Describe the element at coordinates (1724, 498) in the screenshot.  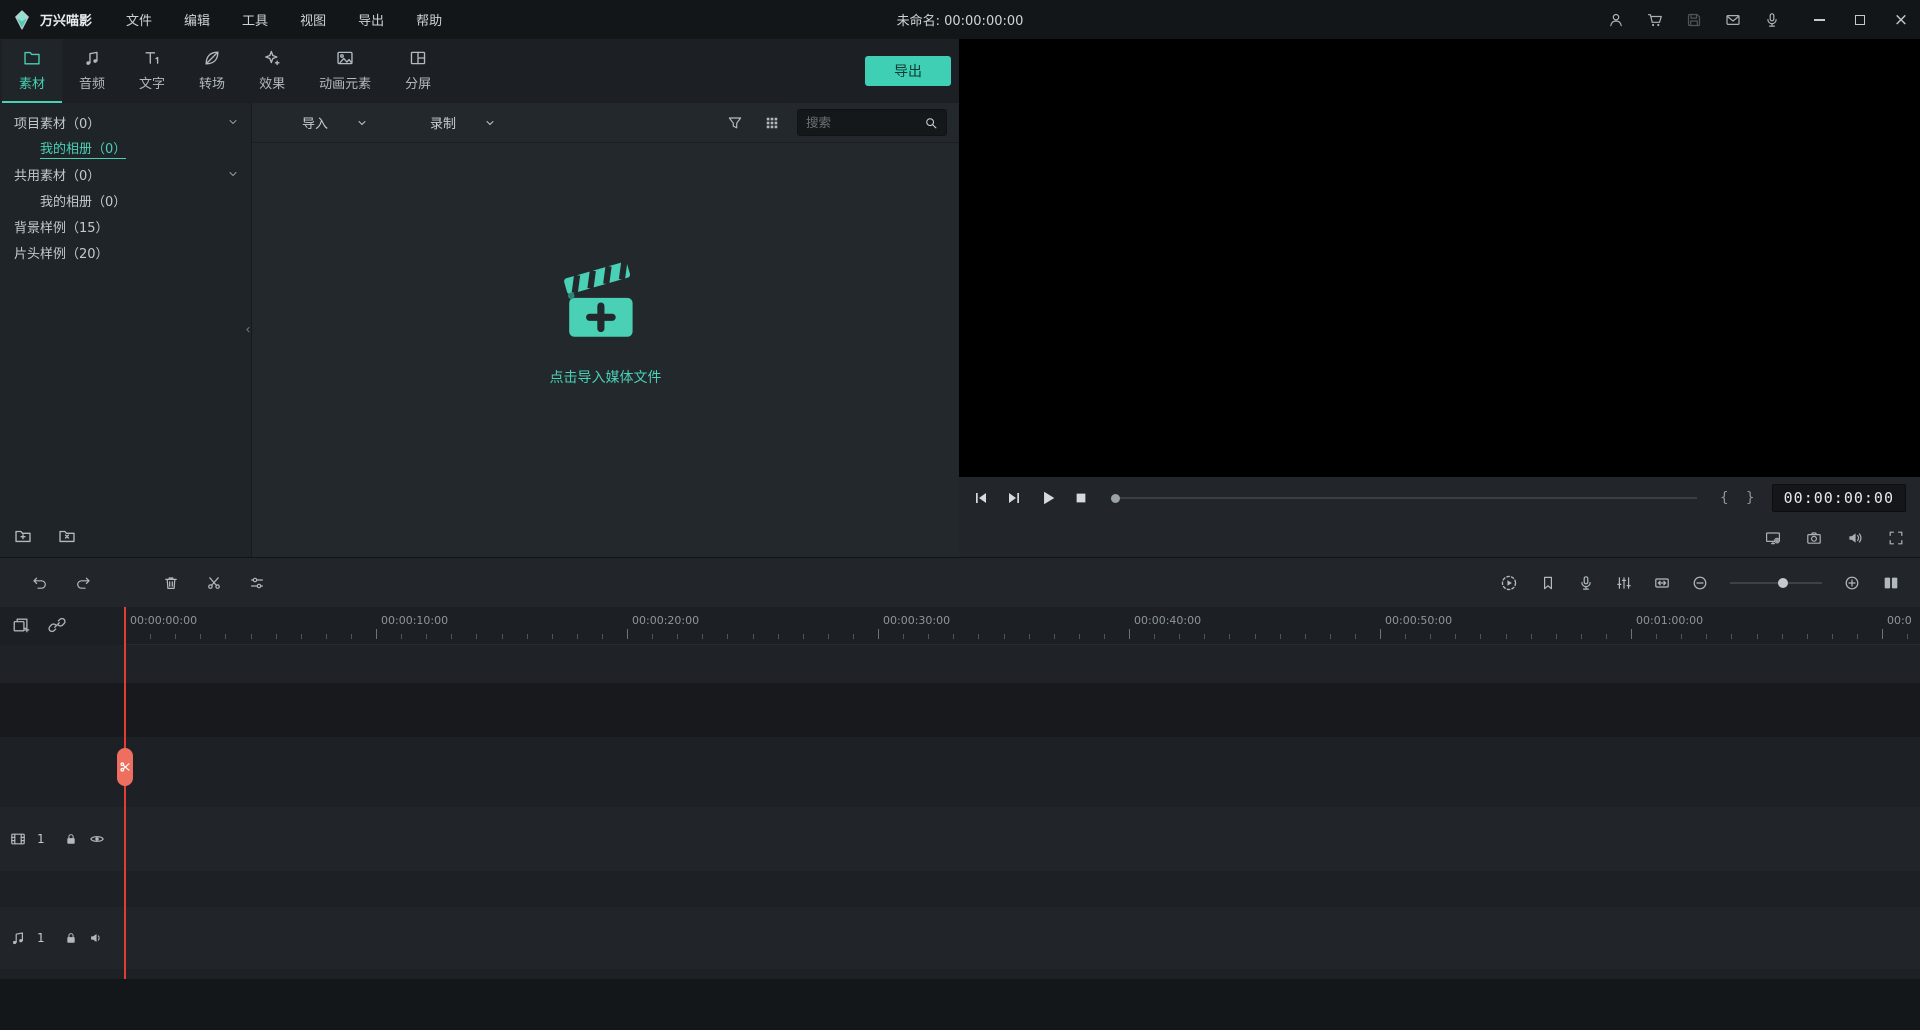
I see `mark-in-button: {` at that location.